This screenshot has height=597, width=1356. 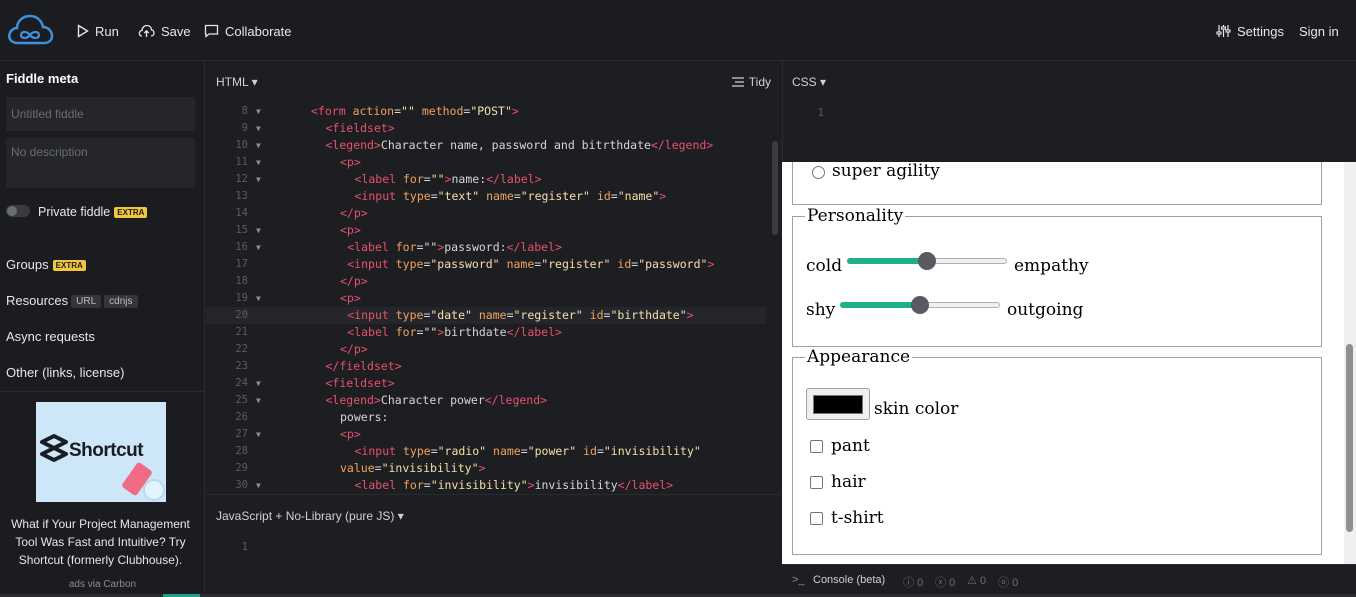 What do you see at coordinates (486, 298) in the screenshot?
I see `code-line: 19 ▼ <p>` at bounding box center [486, 298].